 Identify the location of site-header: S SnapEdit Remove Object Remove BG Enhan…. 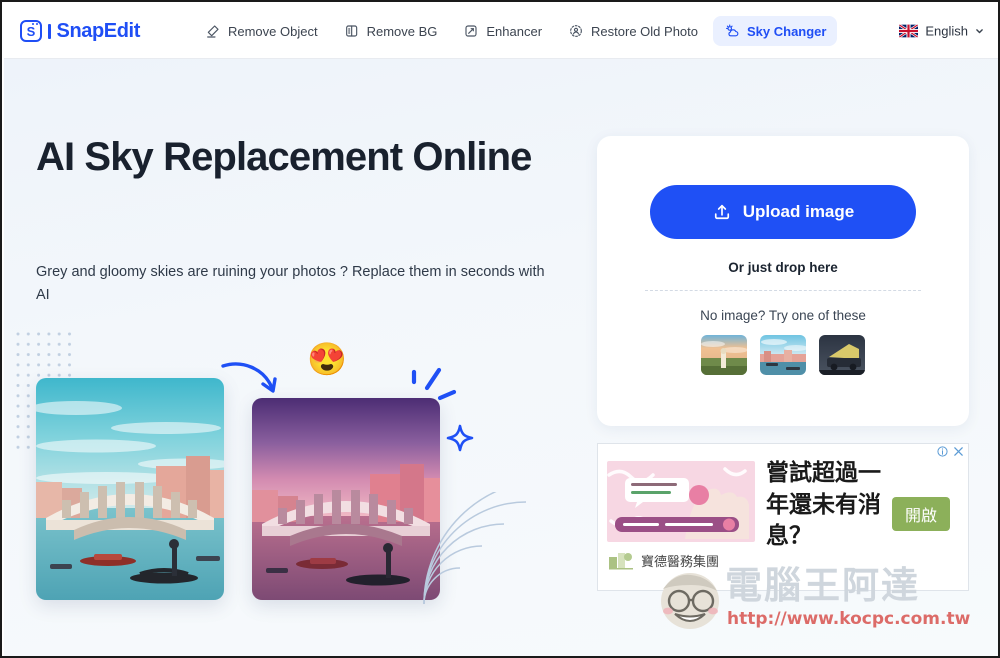
(501, 31).